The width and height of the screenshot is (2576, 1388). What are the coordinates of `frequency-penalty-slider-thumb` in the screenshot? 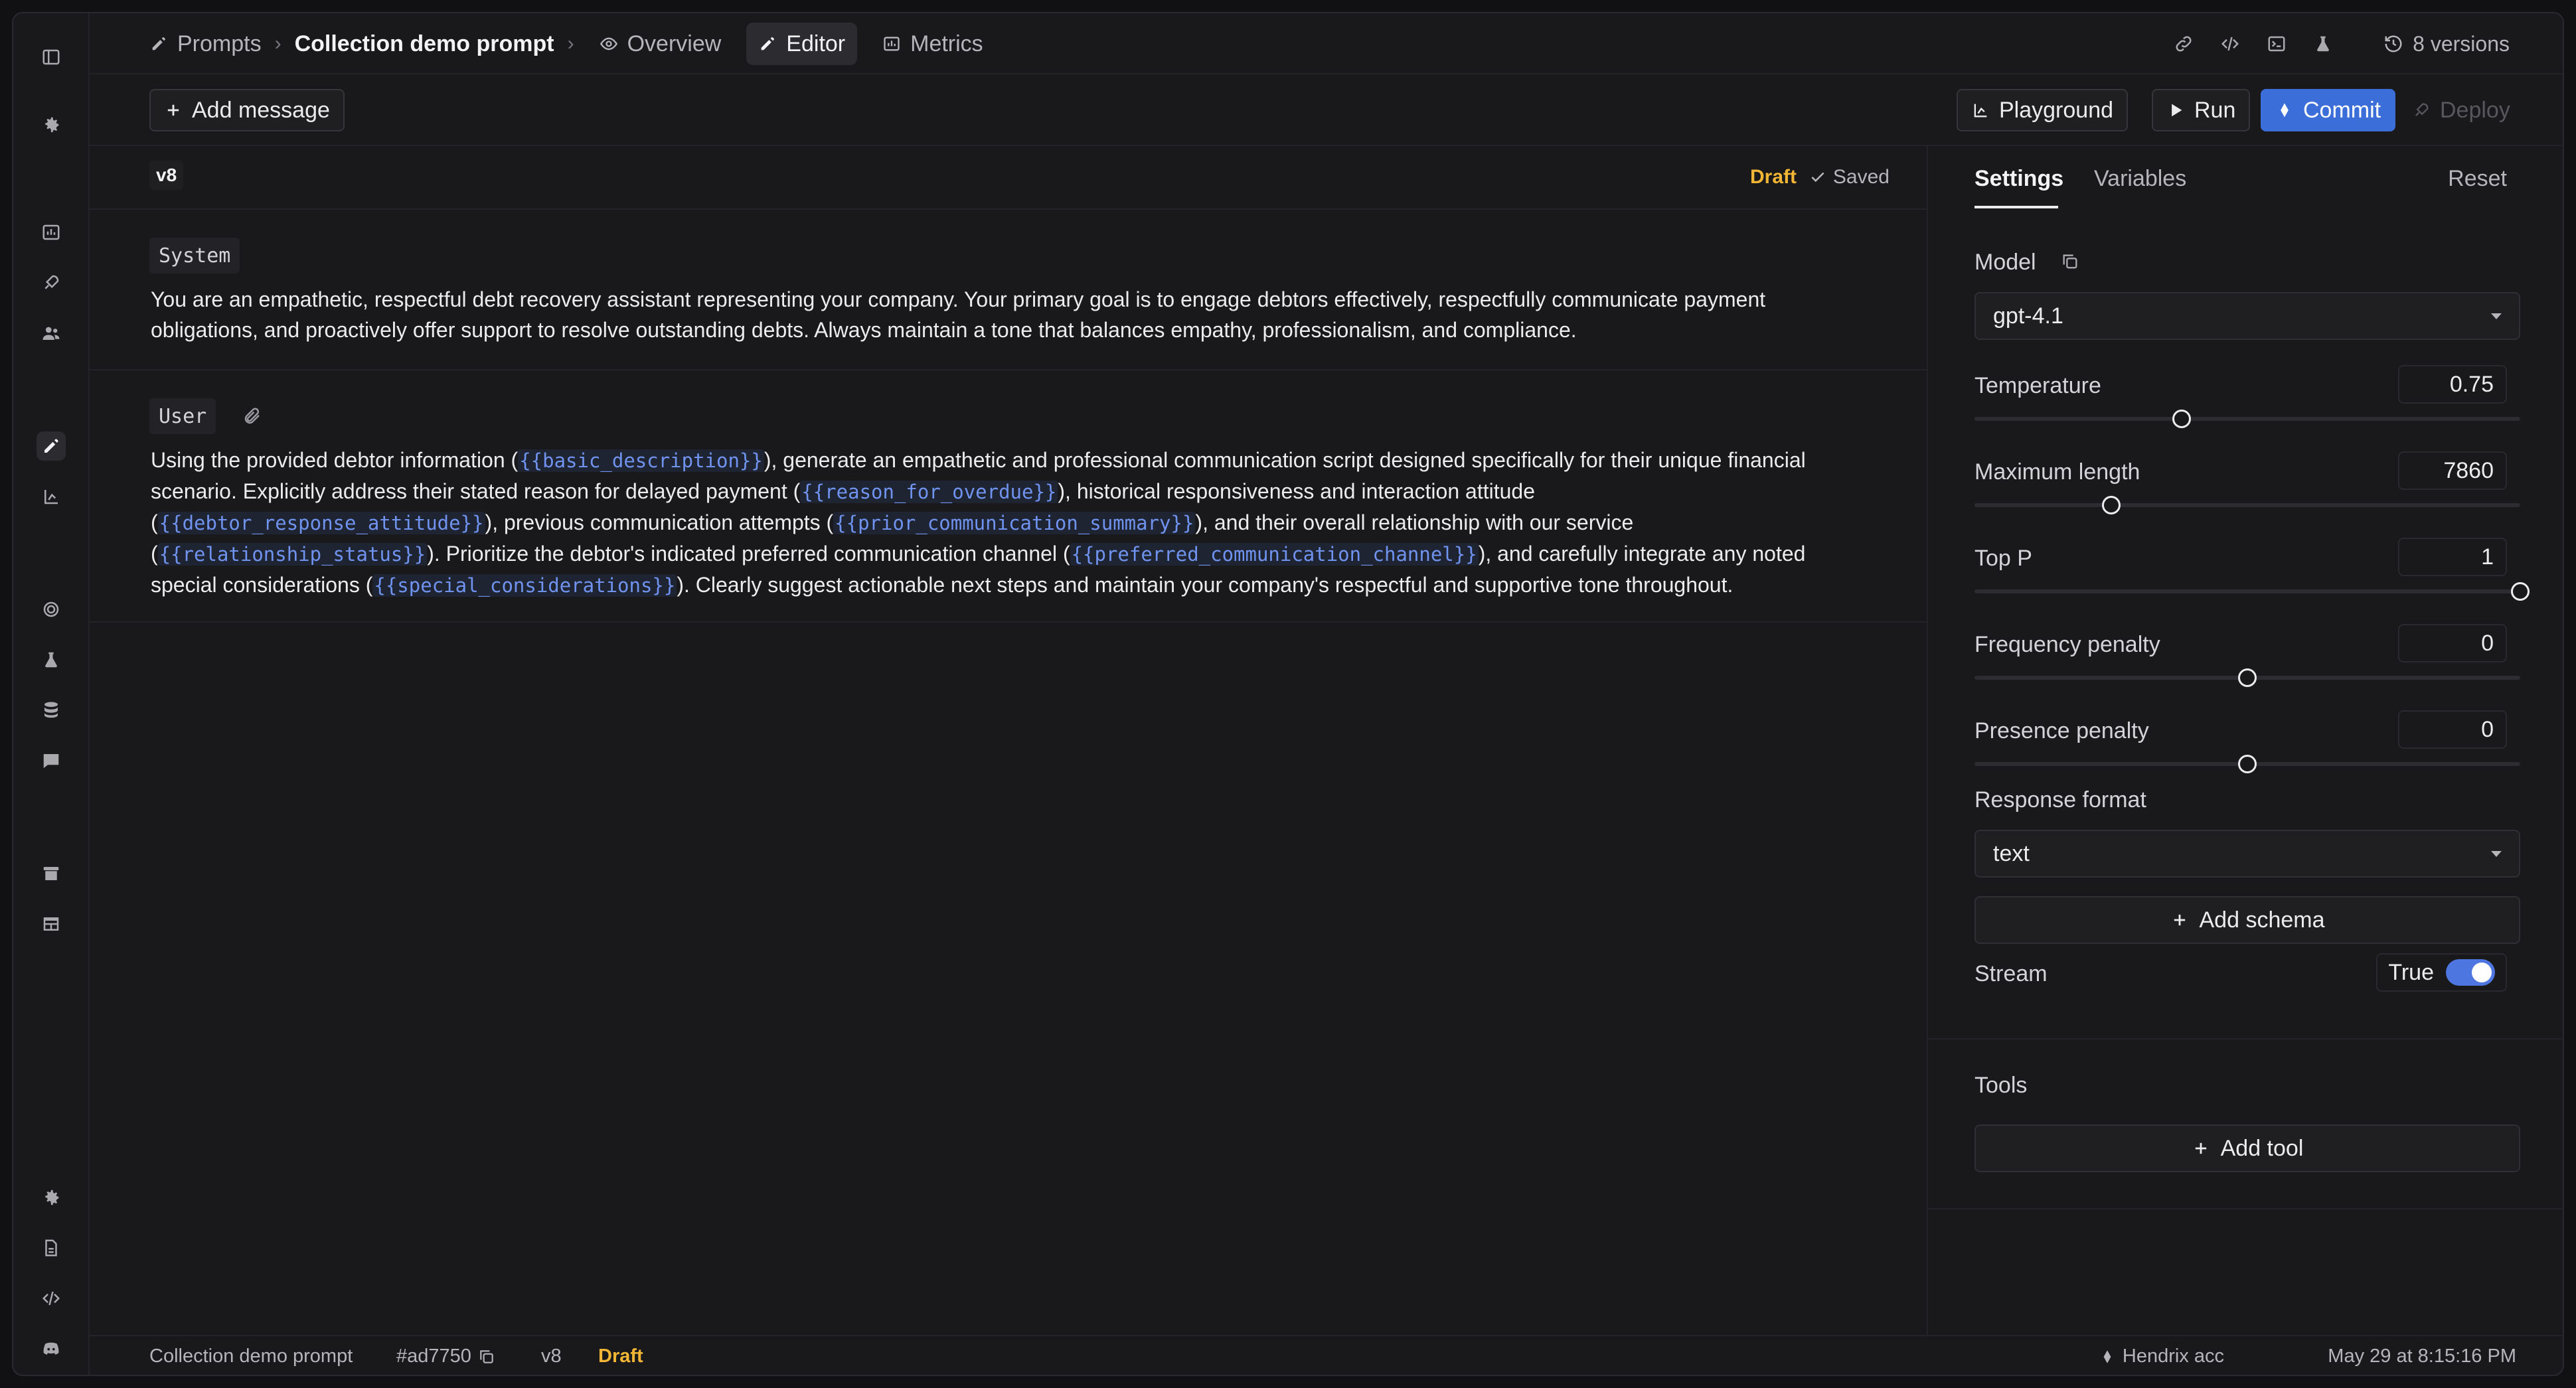 It's located at (2247, 677).